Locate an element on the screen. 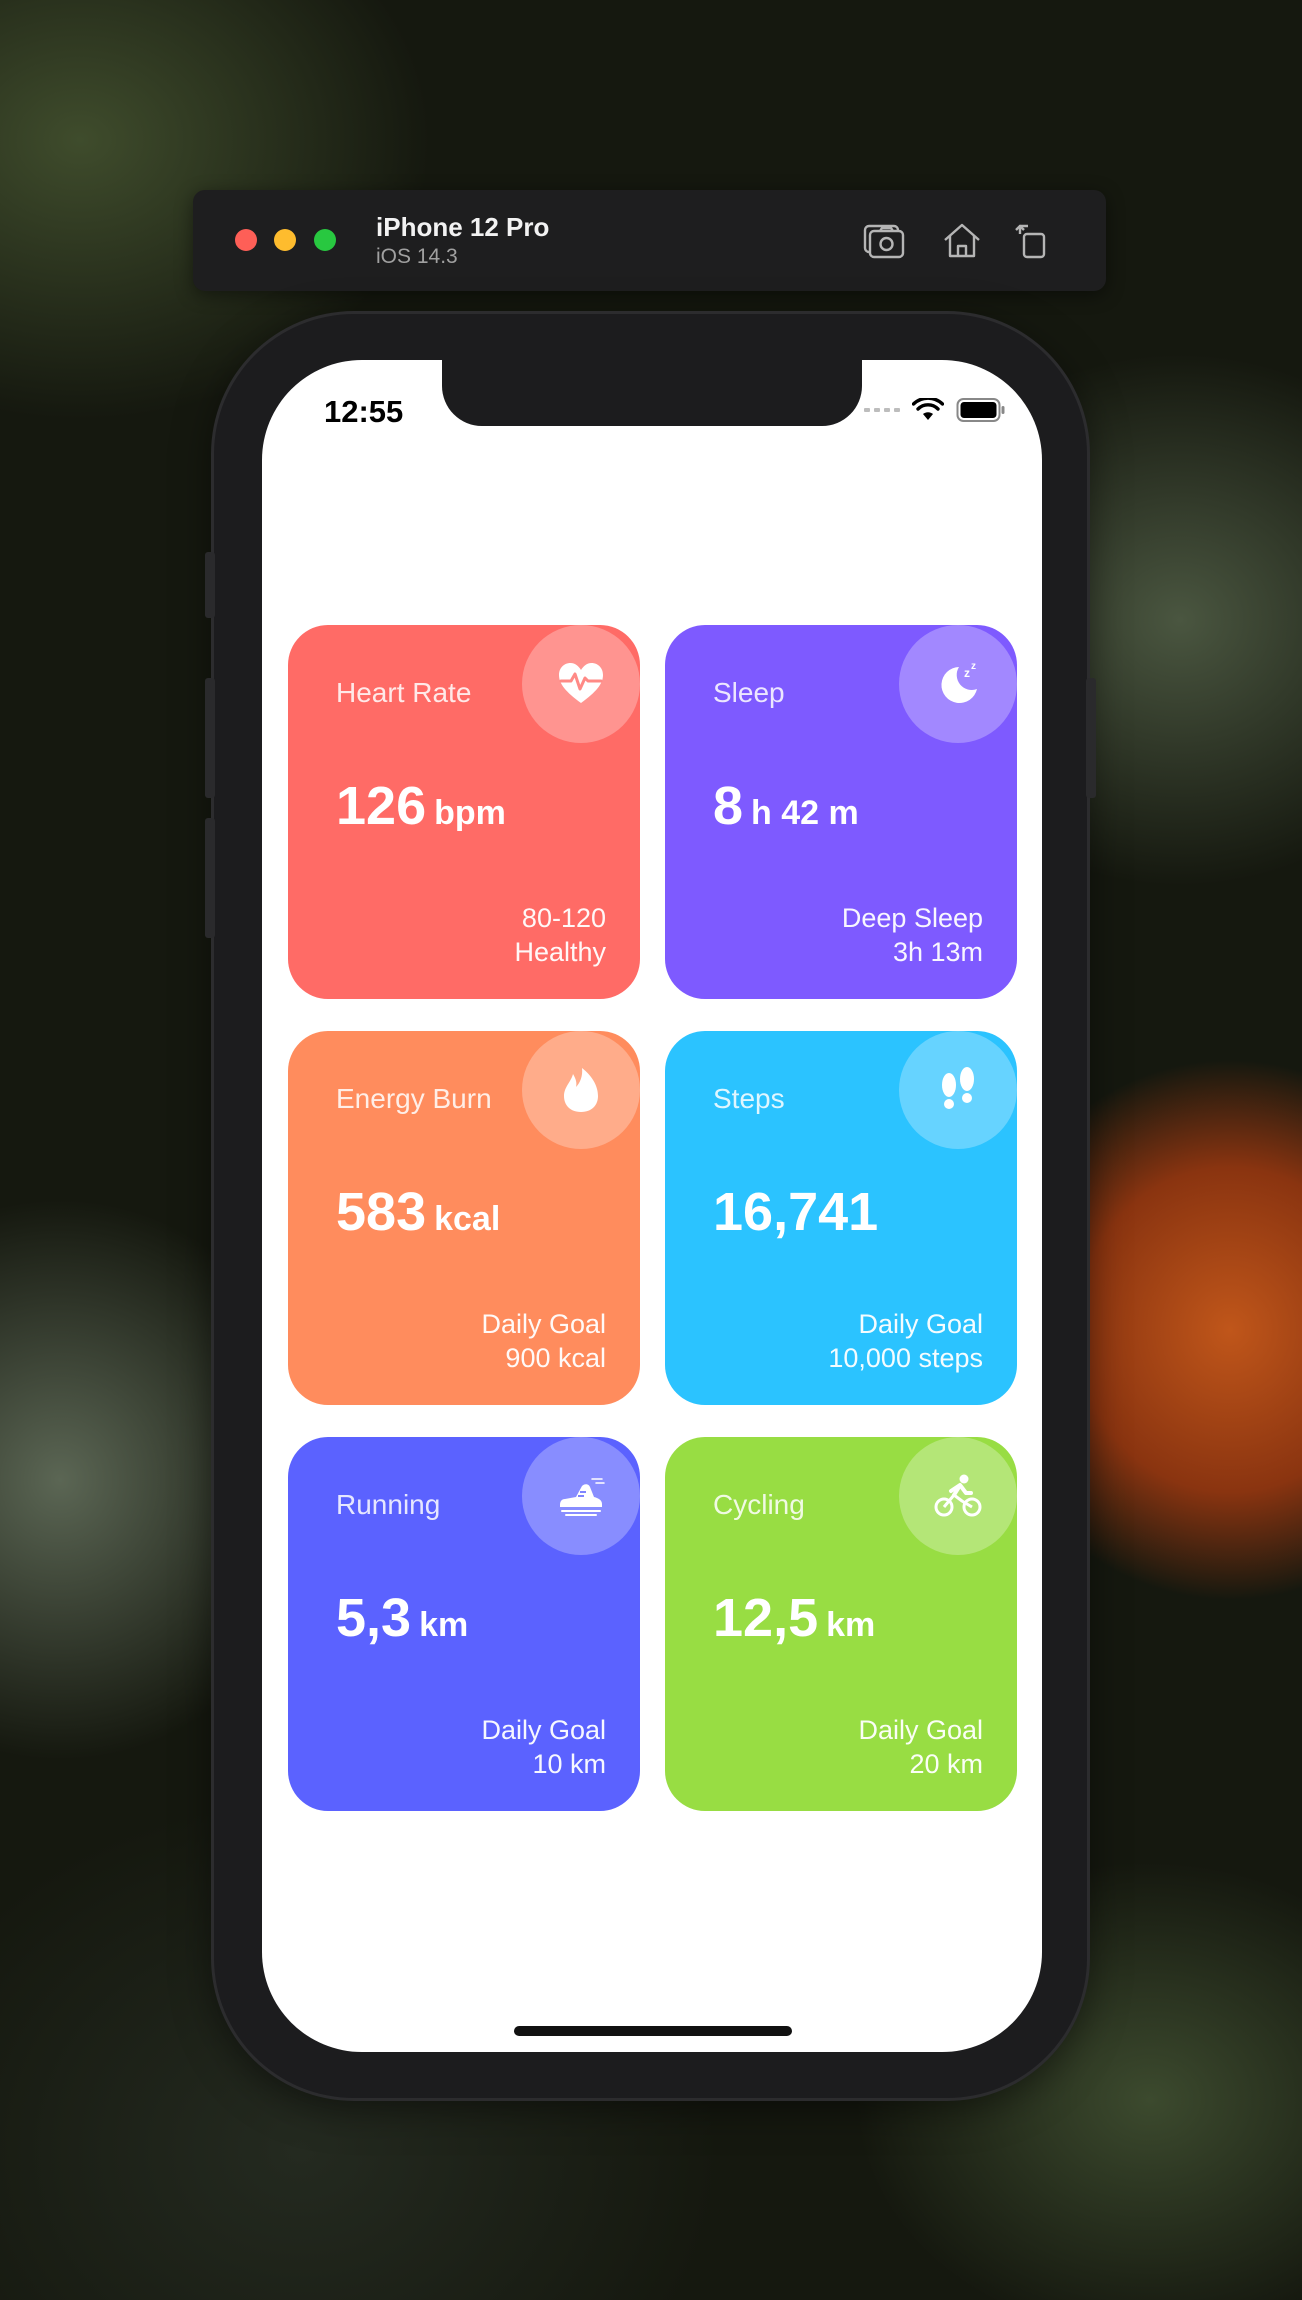 The image size is (1302, 2300). volume-down-button is located at coordinates (210, 878).